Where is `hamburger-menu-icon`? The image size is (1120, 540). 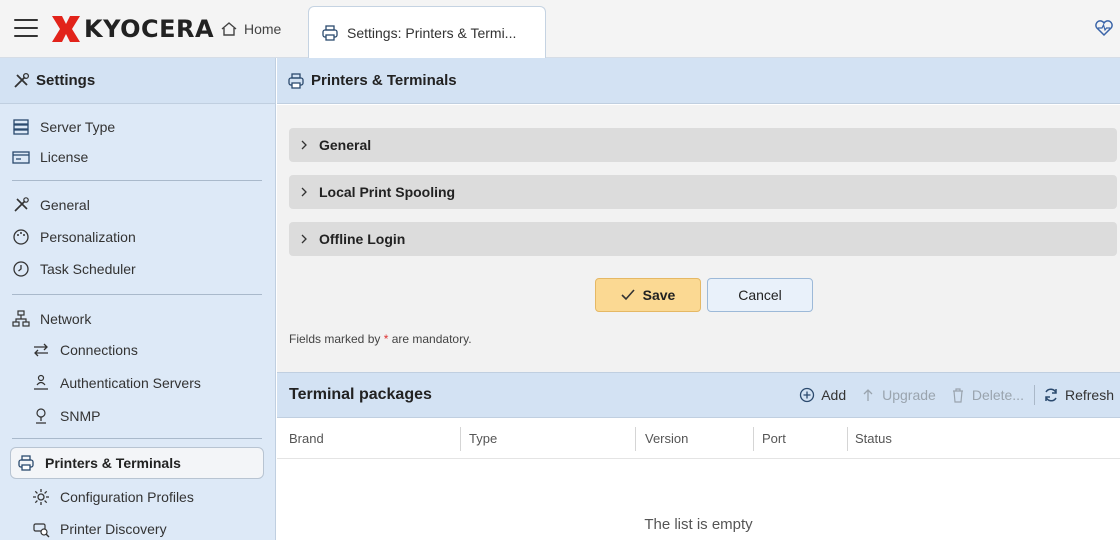 hamburger-menu-icon is located at coordinates (26, 28).